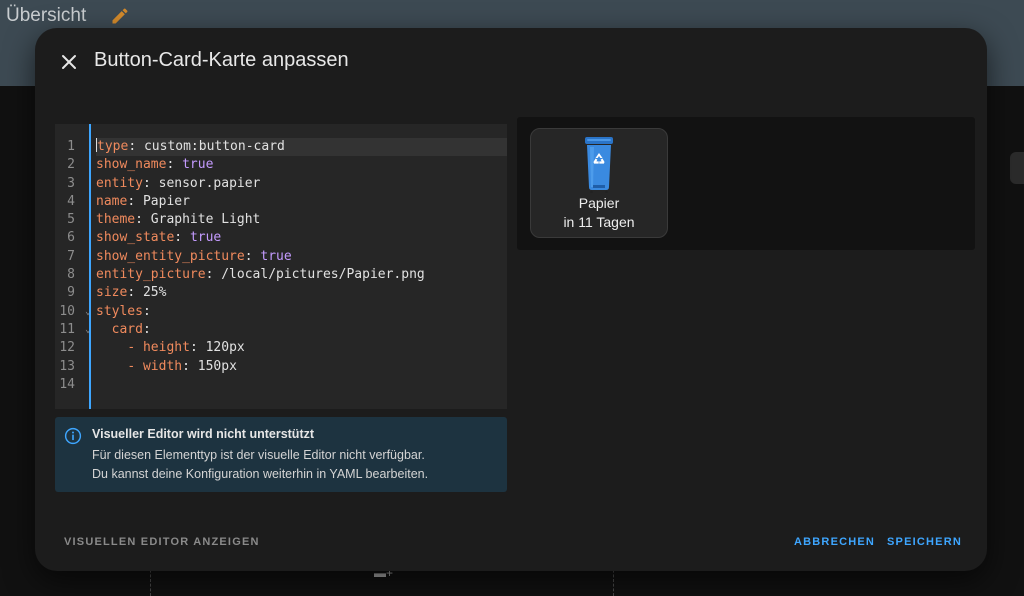 This screenshot has height=596, width=1024. I want to click on code-line: show_name: true, so click(301, 165).